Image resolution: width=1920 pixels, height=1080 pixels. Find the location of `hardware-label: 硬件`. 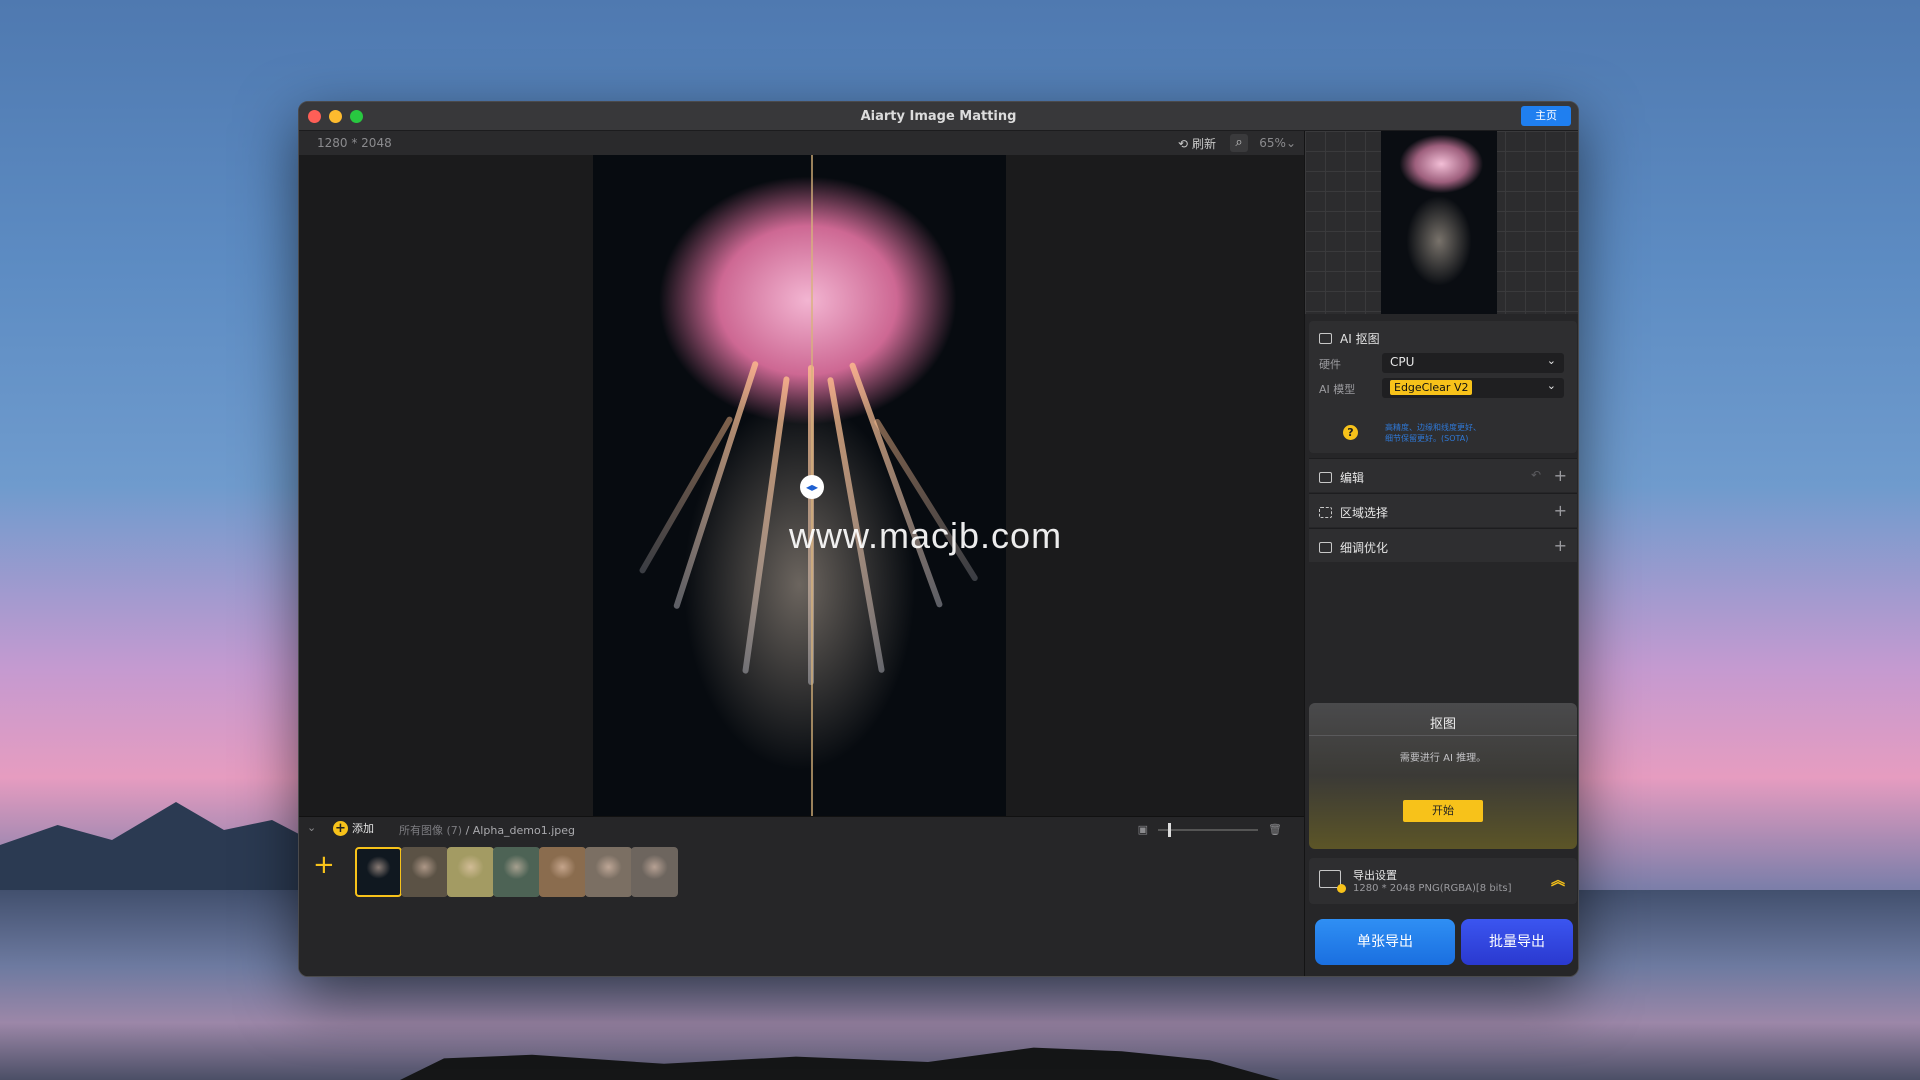

hardware-label: 硬件 is located at coordinates (1330, 364).